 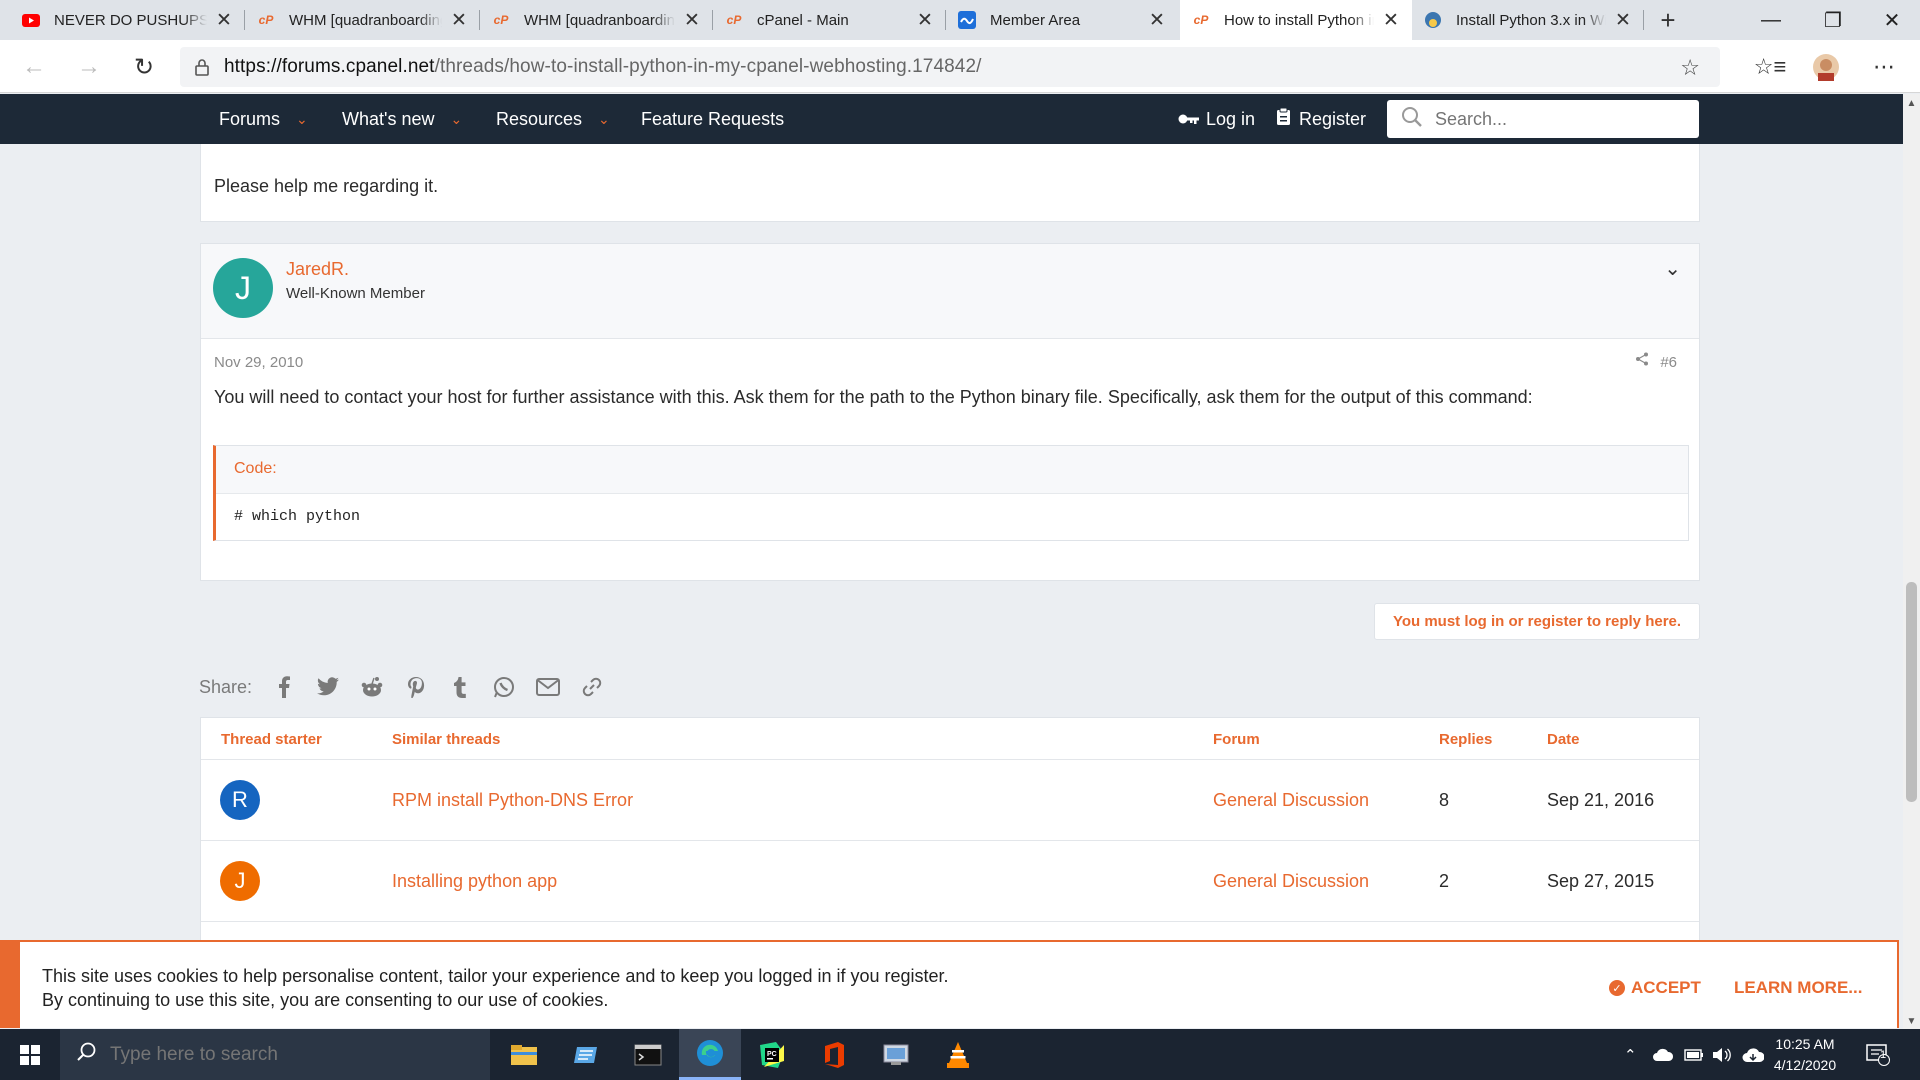 What do you see at coordinates (31, 20) in the screenshot?
I see `youtube-icon` at bounding box center [31, 20].